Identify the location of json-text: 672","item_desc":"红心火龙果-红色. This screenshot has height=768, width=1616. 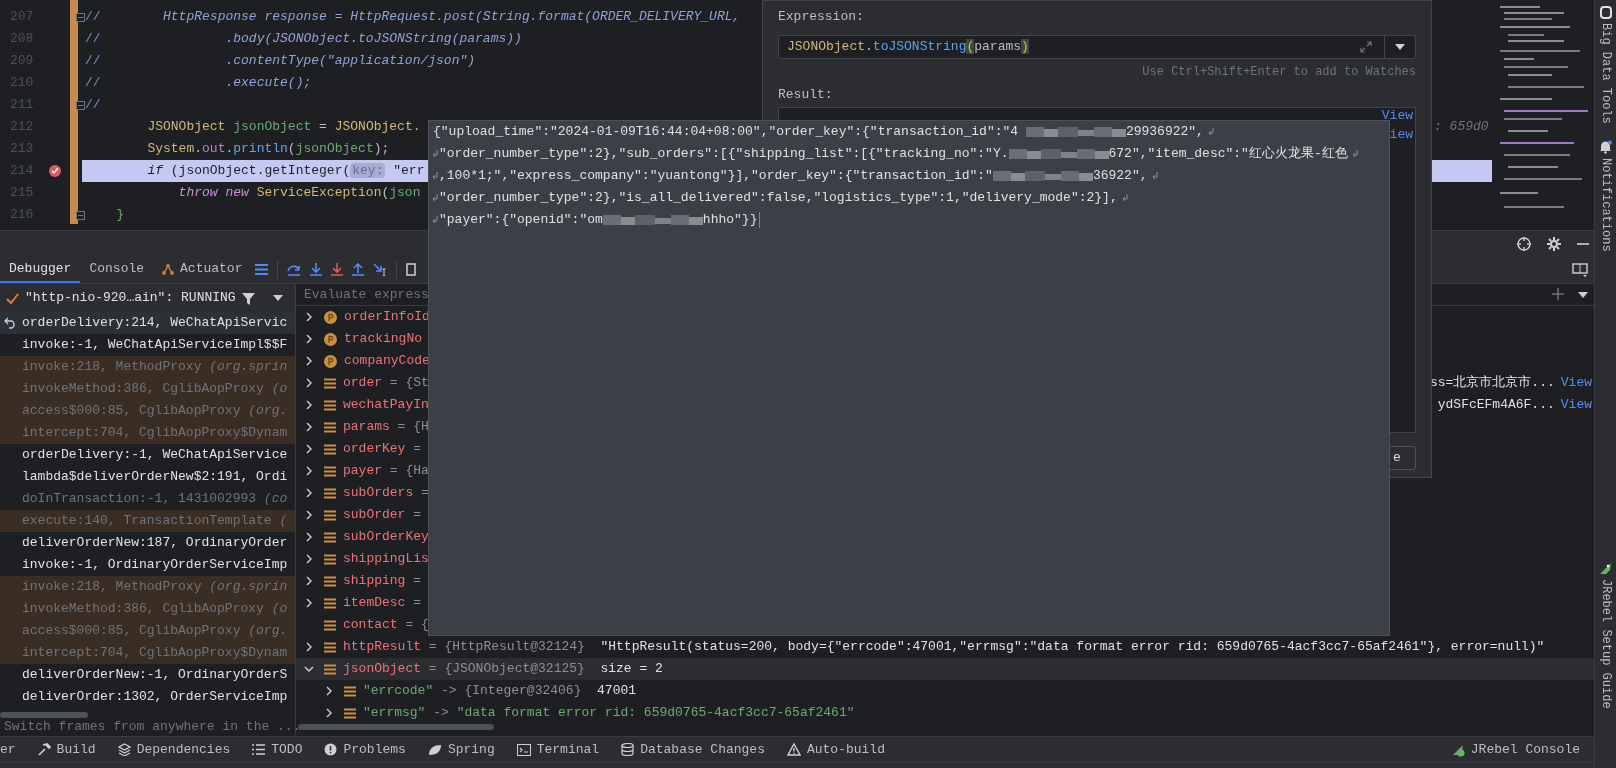
(1228, 154).